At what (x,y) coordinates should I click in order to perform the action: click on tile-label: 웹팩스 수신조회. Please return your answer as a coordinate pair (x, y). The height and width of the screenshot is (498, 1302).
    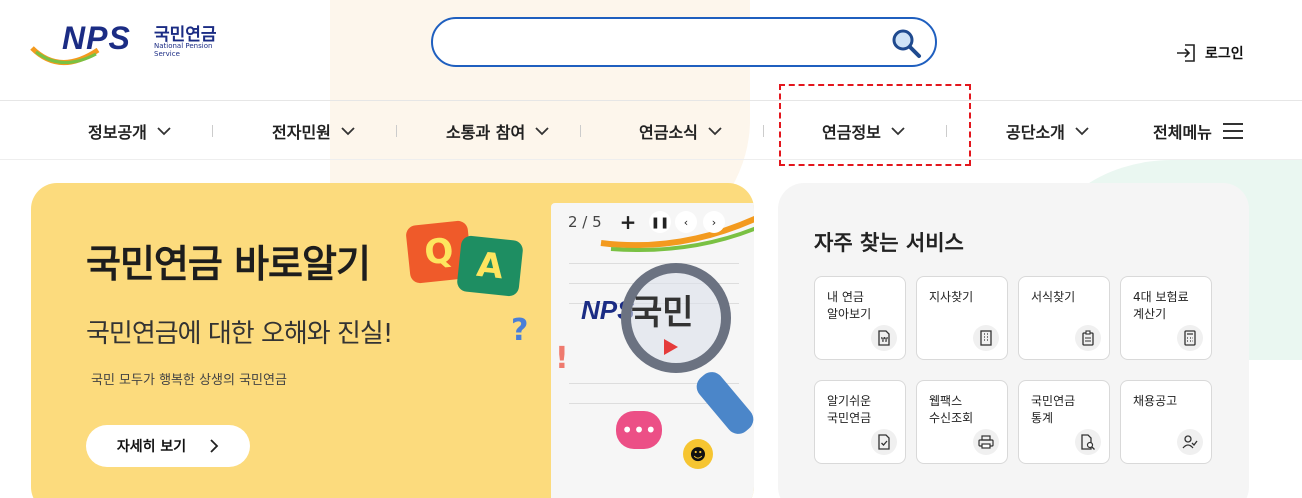
    Looking at the image, I should click on (951, 409).